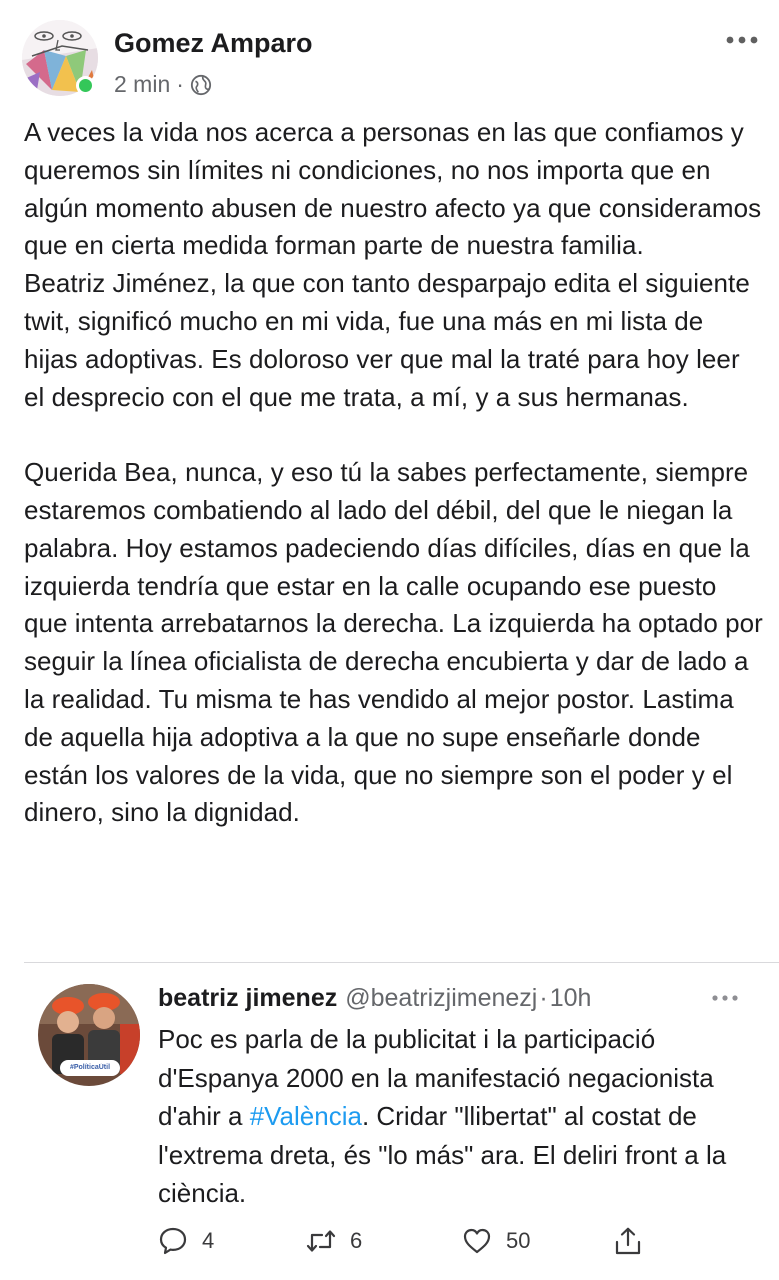 The height and width of the screenshot is (1280, 779). Describe the element at coordinates (306, 1116) in the screenshot. I see `tweet-hashtag-link: #València` at that location.